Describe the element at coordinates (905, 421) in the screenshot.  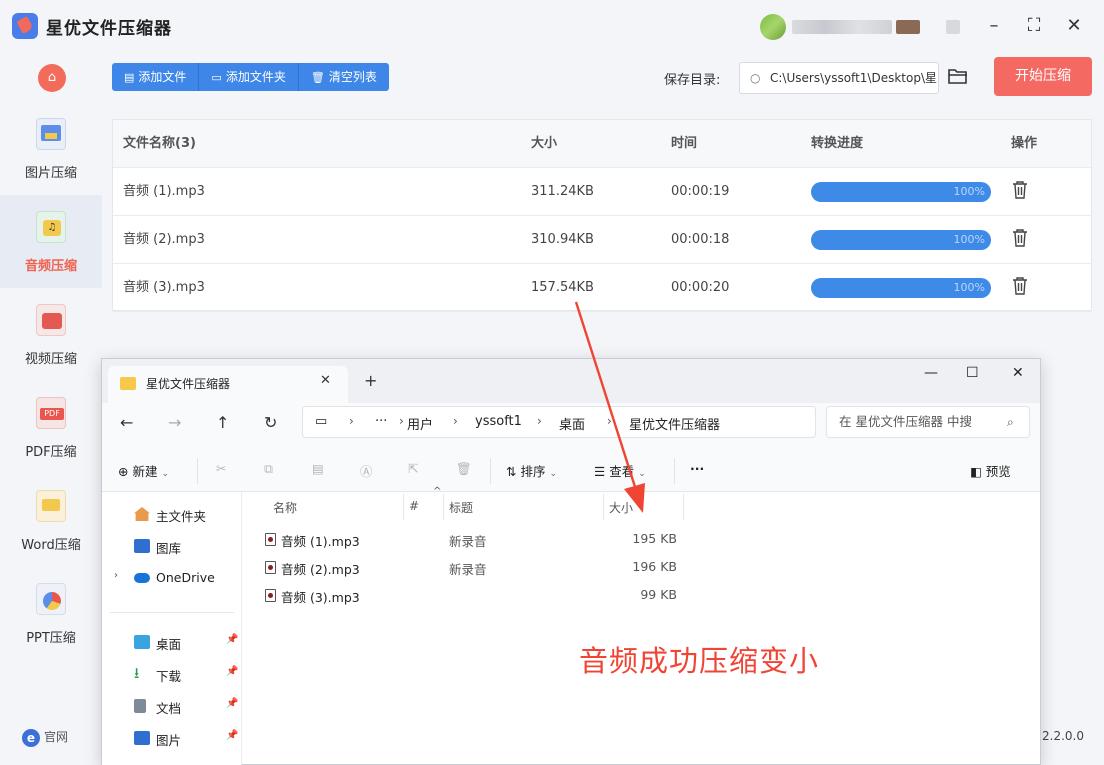
I see `search-placeholder: 在 星优文件压缩器 中搜` at that location.